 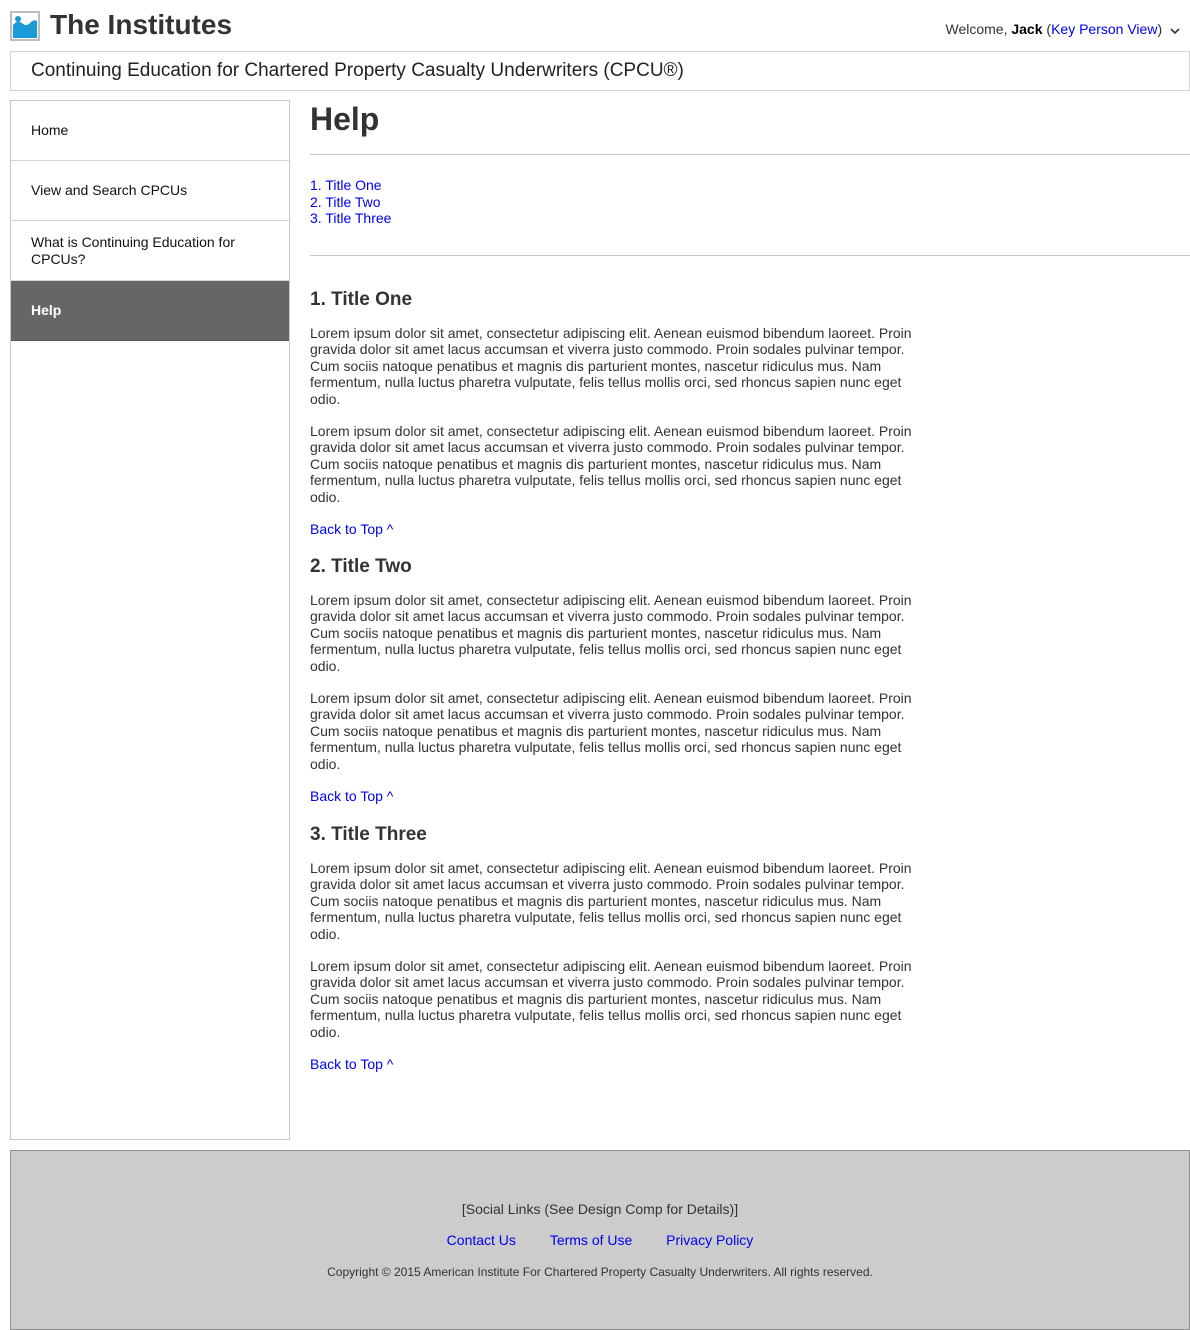 What do you see at coordinates (1027, 29) in the screenshot?
I see `user-name: Jack` at bounding box center [1027, 29].